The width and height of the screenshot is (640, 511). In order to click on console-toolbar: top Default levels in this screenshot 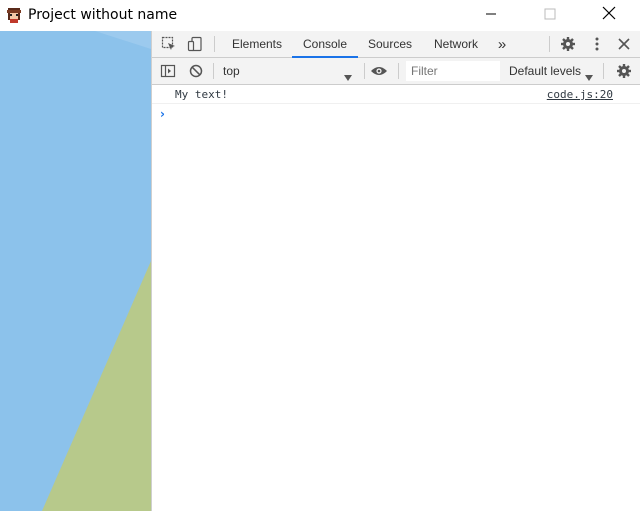, I will do `click(396, 71)`.